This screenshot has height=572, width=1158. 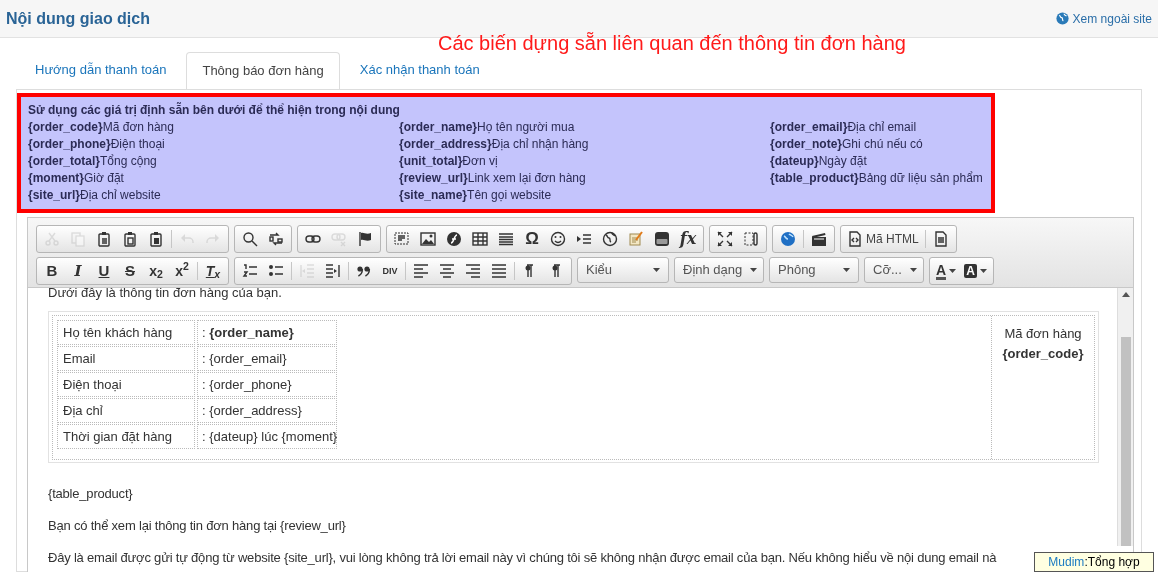 I want to click on image-icon, so click(x=428, y=239).